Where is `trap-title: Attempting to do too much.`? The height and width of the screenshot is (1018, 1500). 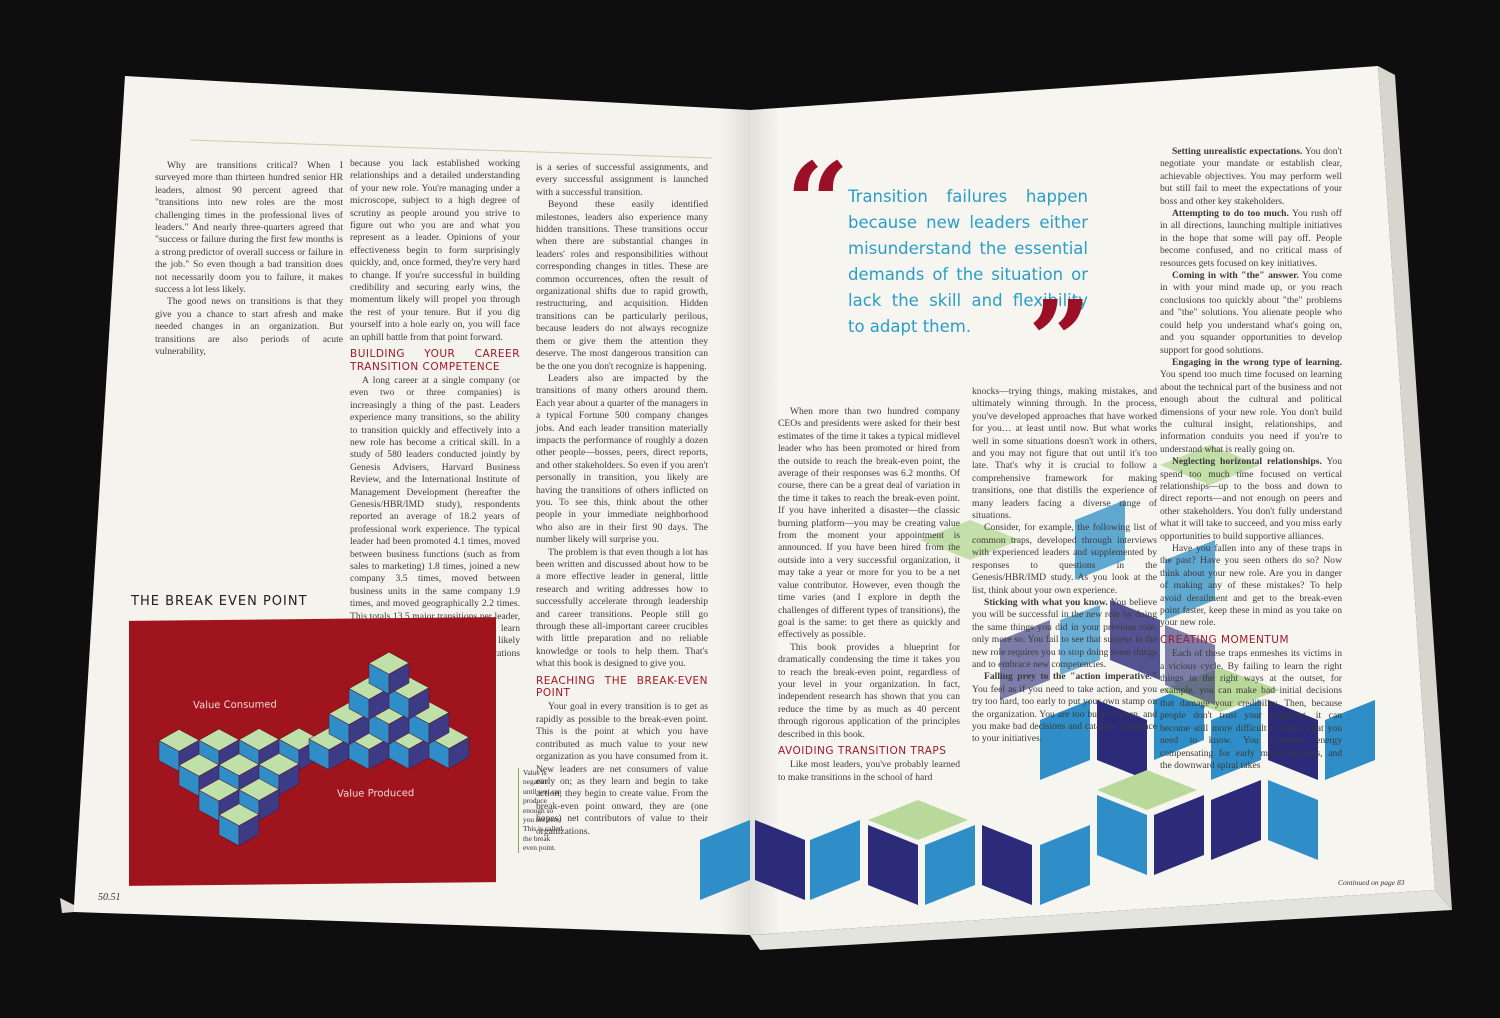 trap-title: Attempting to do too much. is located at coordinates (1230, 214).